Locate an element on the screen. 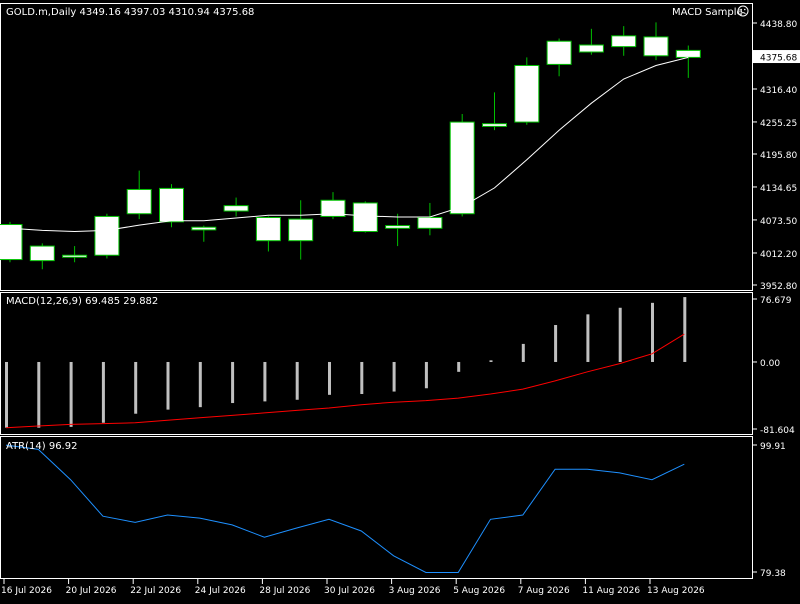 This screenshot has width=800, height=604. price-tick-label: 4438.80 is located at coordinates (778, 25).